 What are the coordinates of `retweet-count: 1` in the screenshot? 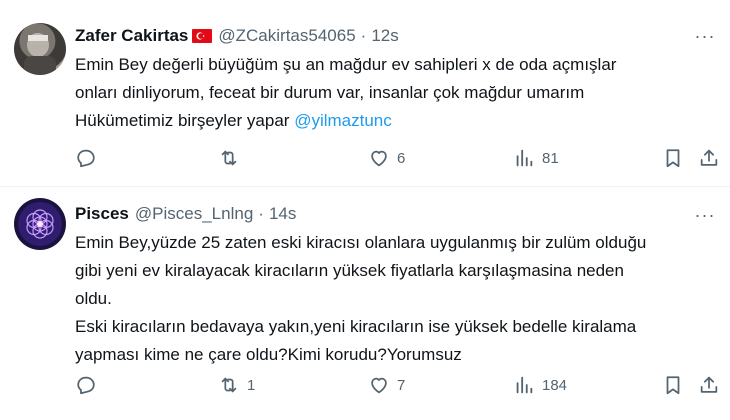 It's located at (251, 385).